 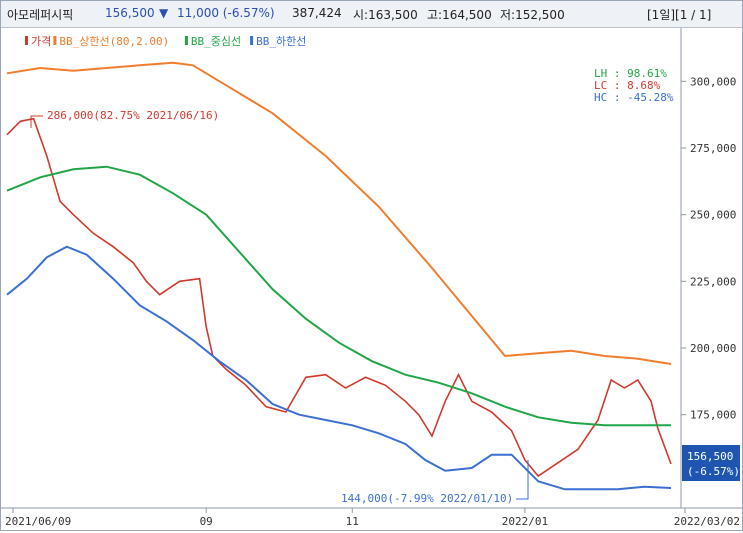 What do you see at coordinates (40, 14) in the screenshot?
I see `stock-name: 아모레퍼시픽` at bounding box center [40, 14].